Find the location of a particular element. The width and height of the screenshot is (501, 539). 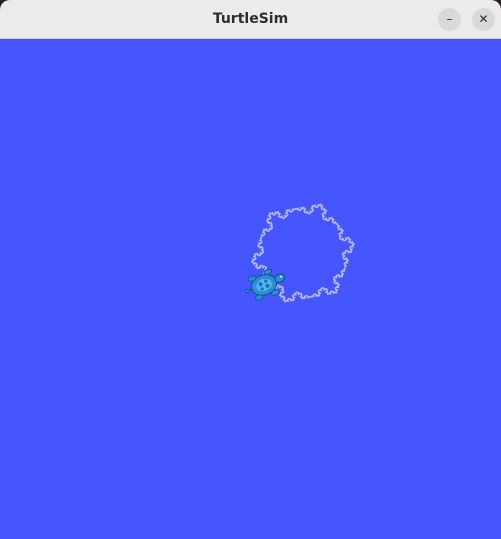

minimize-button: – is located at coordinates (449, 19).